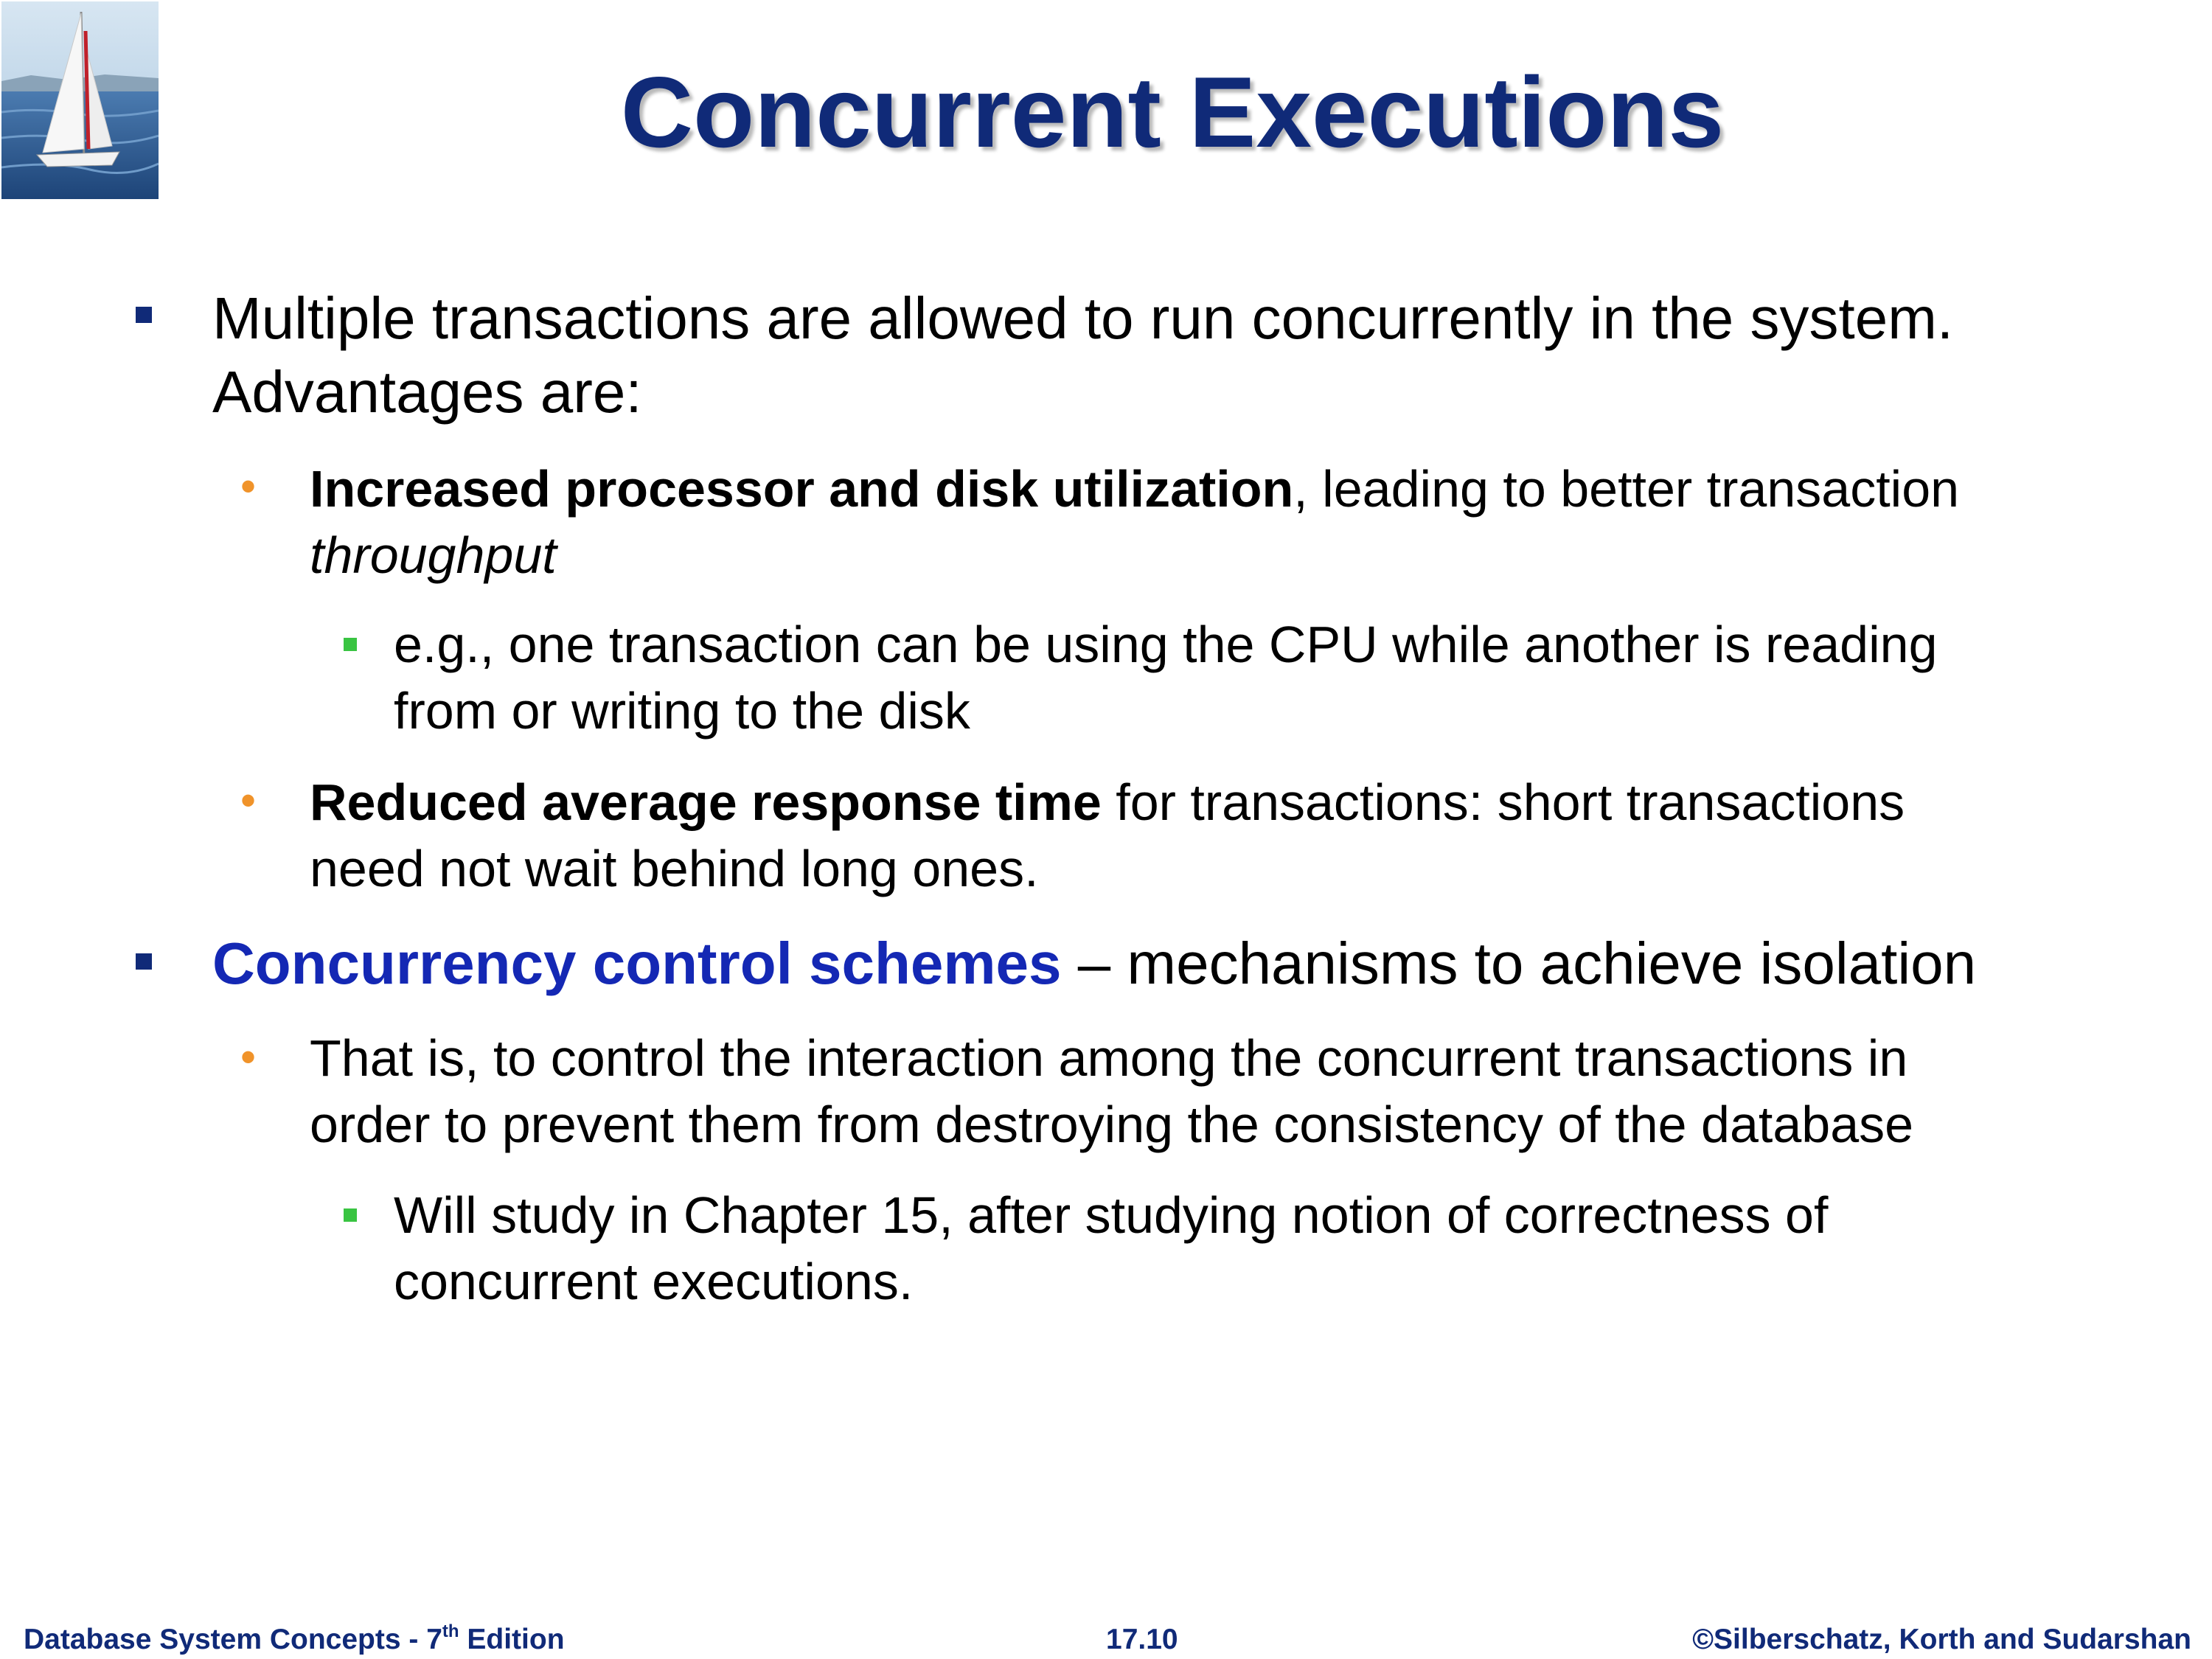 The height and width of the screenshot is (1659, 2212). I want to click on bullet-text-continued: concurrent executions., so click(654, 1281).